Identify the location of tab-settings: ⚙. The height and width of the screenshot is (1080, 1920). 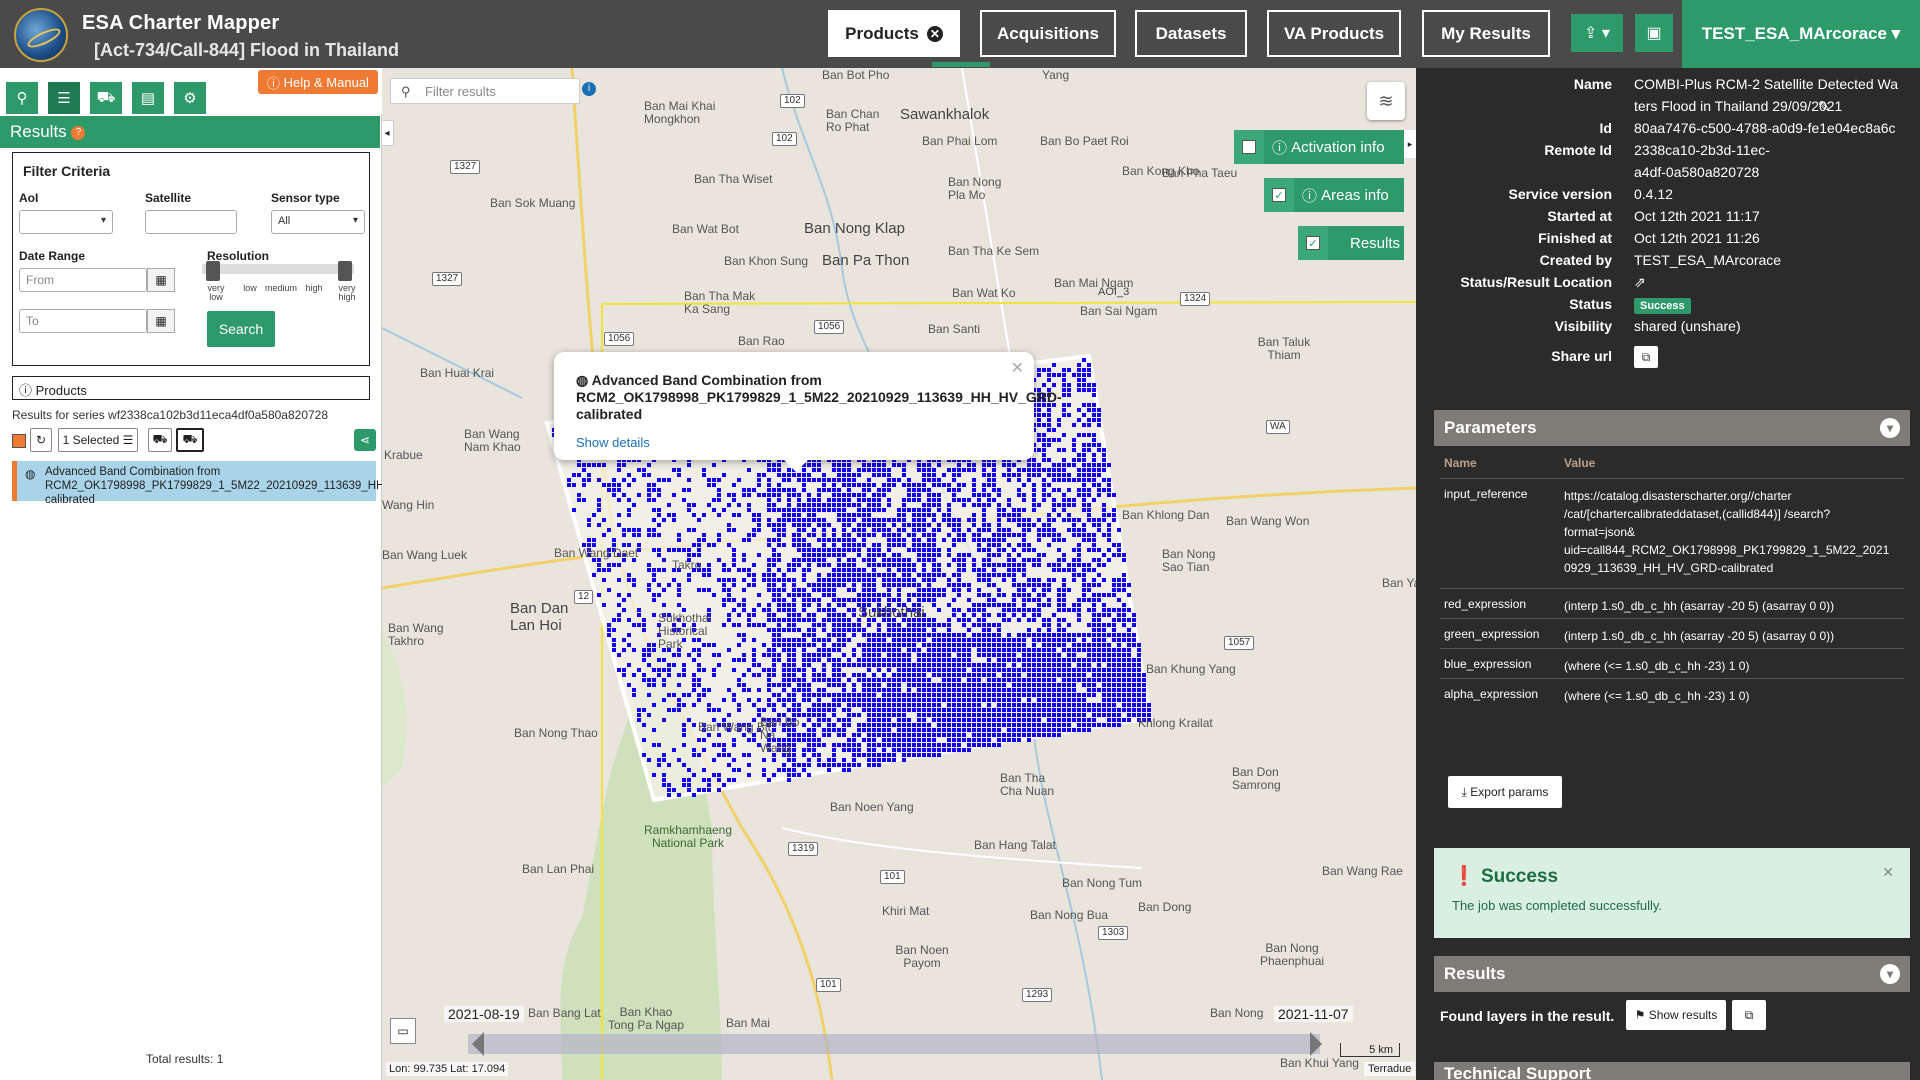
(190, 98).